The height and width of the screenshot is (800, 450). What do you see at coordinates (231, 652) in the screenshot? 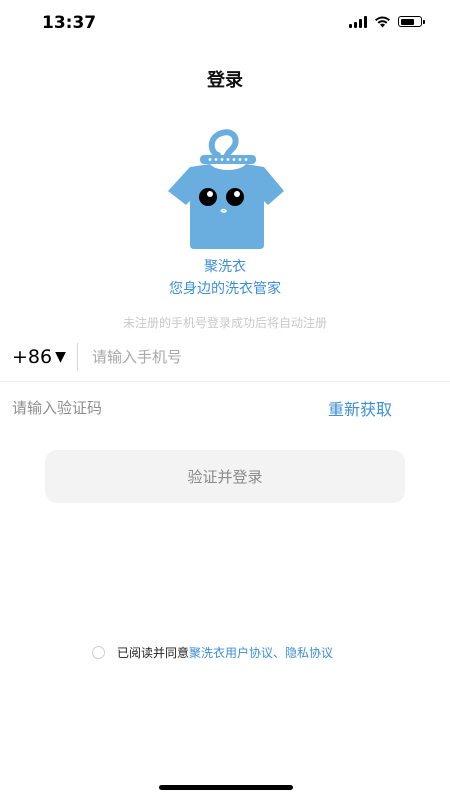
I see `user-agreement-link: 聚洗衣用户协议` at bounding box center [231, 652].